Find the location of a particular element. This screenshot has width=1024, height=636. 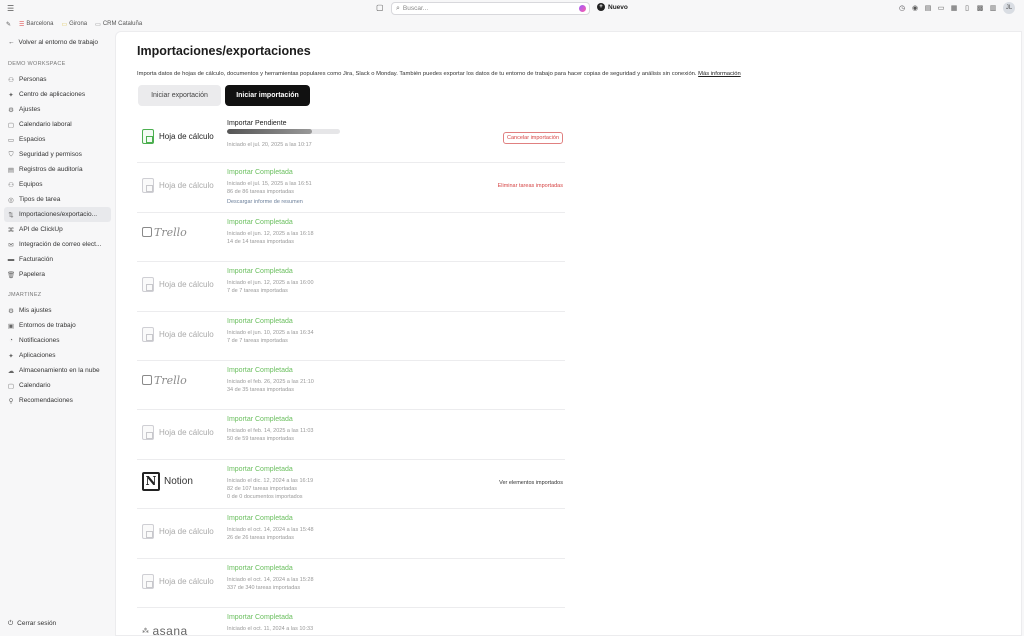

notion-logo-icon: N is located at coordinates (151, 481).